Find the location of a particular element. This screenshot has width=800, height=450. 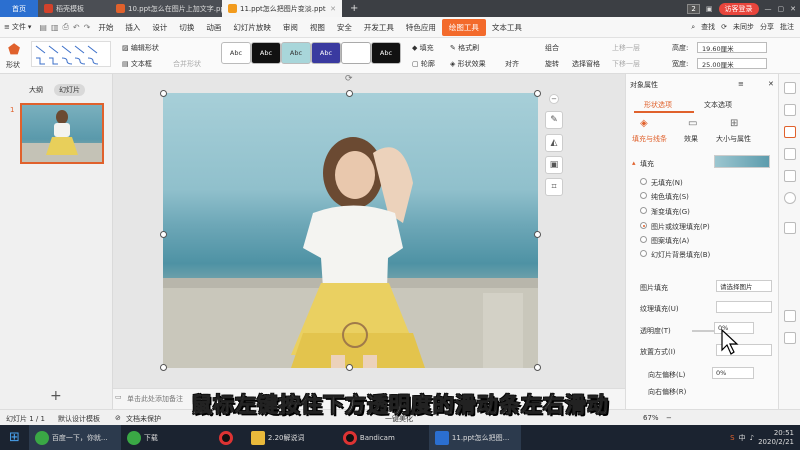

picture-fill-select: 请选择图片 is located at coordinates (744, 286).